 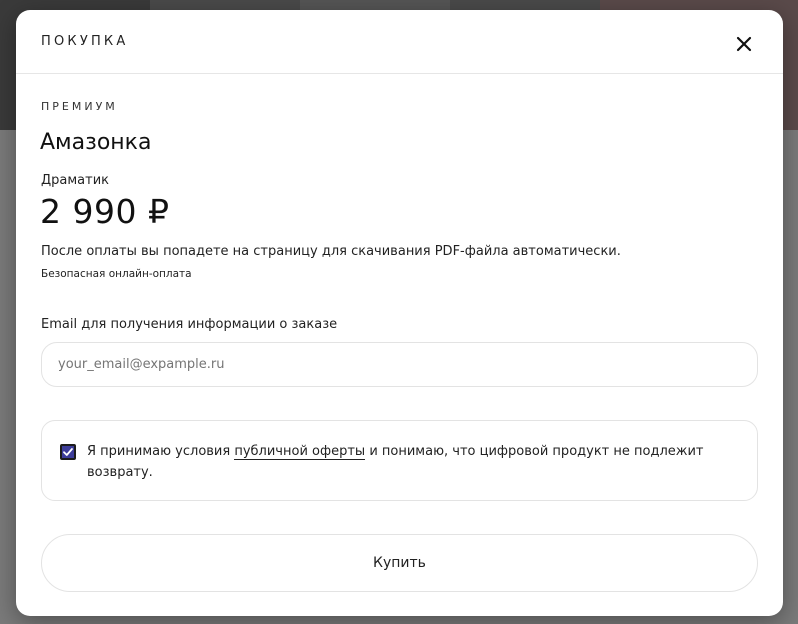 I want to click on secure-payment-note: Безопасная онлайн-оплата, so click(x=116, y=274).